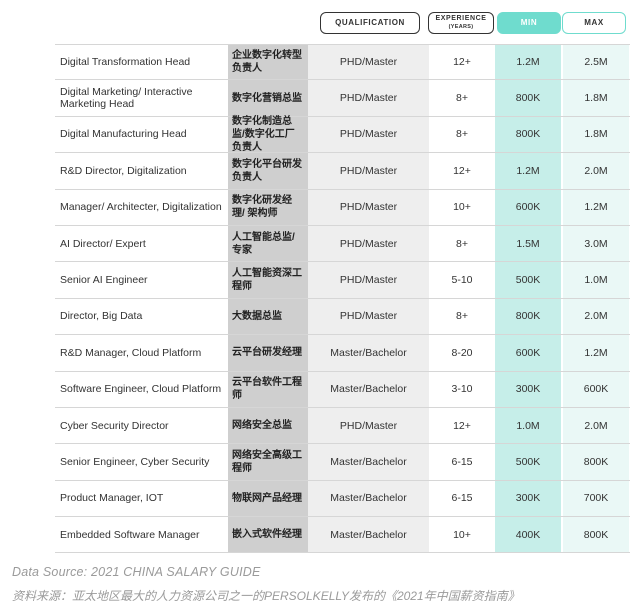 This screenshot has width=630, height=616. I want to click on header-qualification: QUALIFICATION, so click(370, 23).